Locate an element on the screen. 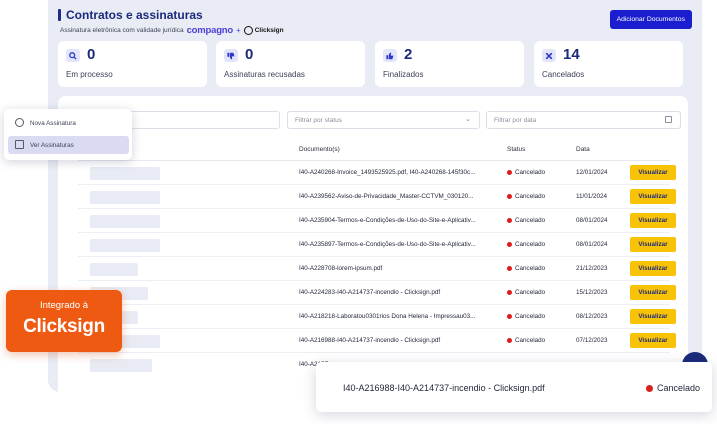 The height and width of the screenshot is (424, 717). badge-line1: Integrado à is located at coordinates (64, 305).